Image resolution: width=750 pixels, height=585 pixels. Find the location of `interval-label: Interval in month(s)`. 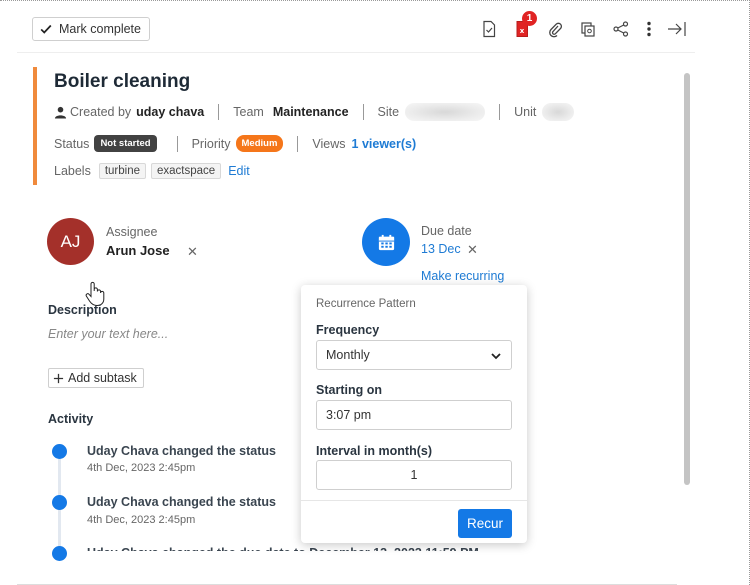

interval-label: Interval in month(s) is located at coordinates (374, 451).